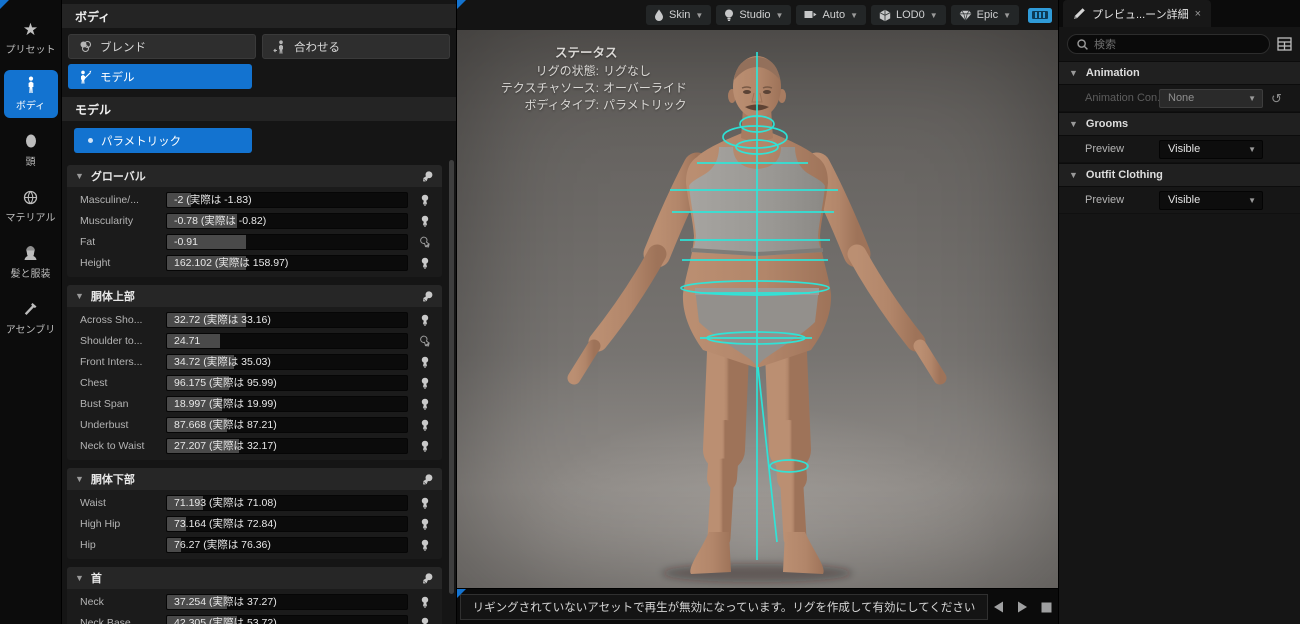 This screenshot has height=624, width=1300. I want to click on param-slider: 71.193 (実際は 71.08), so click(287, 502).